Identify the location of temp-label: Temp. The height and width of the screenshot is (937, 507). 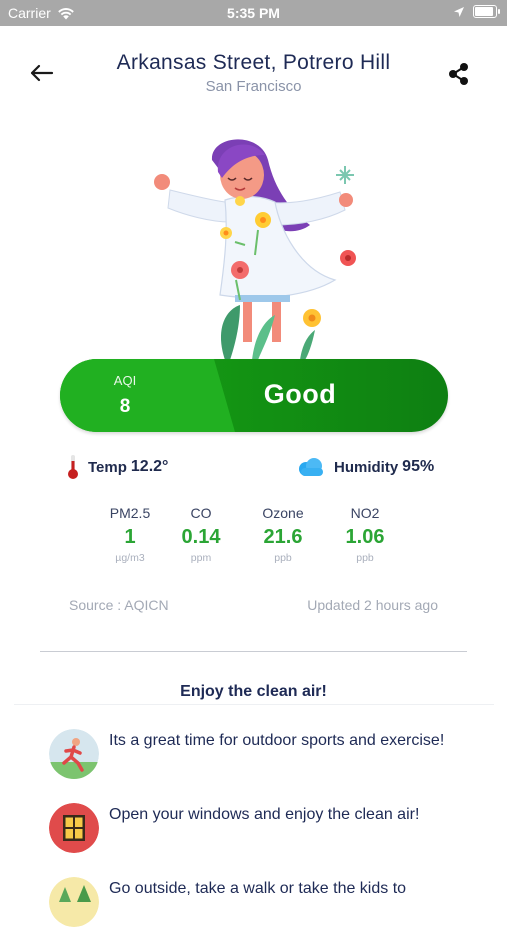
(107, 467).